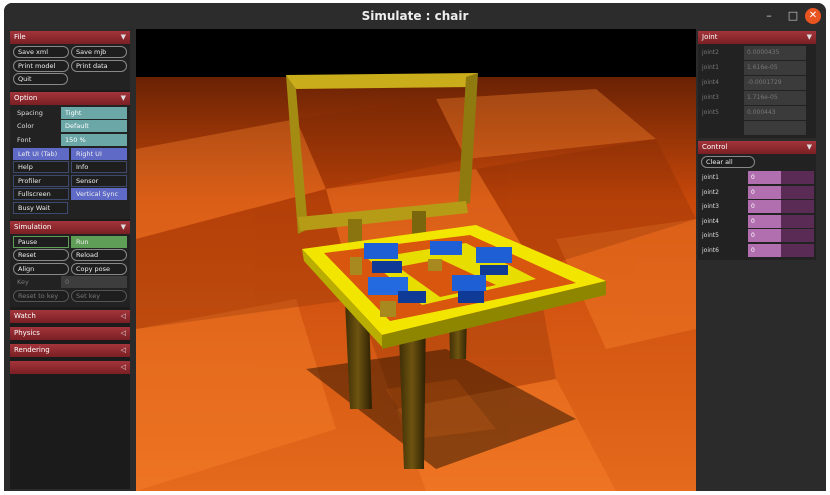 This screenshot has height=495, width=830. What do you see at coordinates (41, 295) in the screenshot?
I see `reset-to-key-button: Reset to key` at bounding box center [41, 295].